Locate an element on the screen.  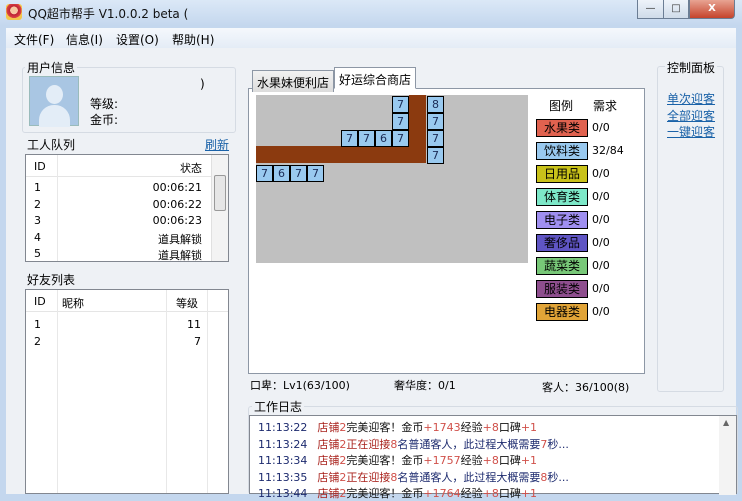
table-row: 5 道具解锁 is located at coordinates (127, 253).